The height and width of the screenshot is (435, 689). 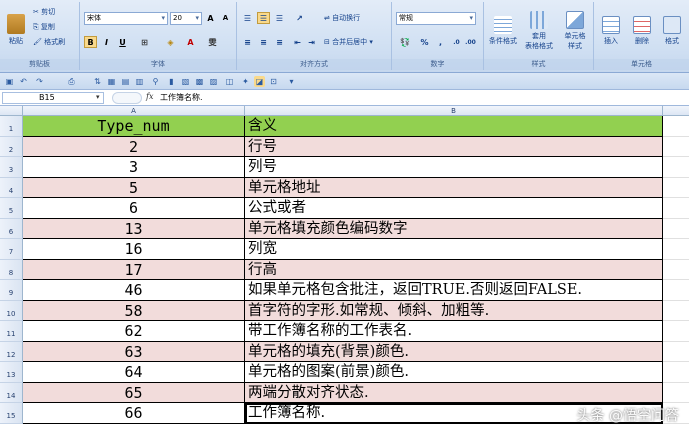 What do you see at coordinates (11, 331) in the screenshot?
I see `row-header: 11` at bounding box center [11, 331].